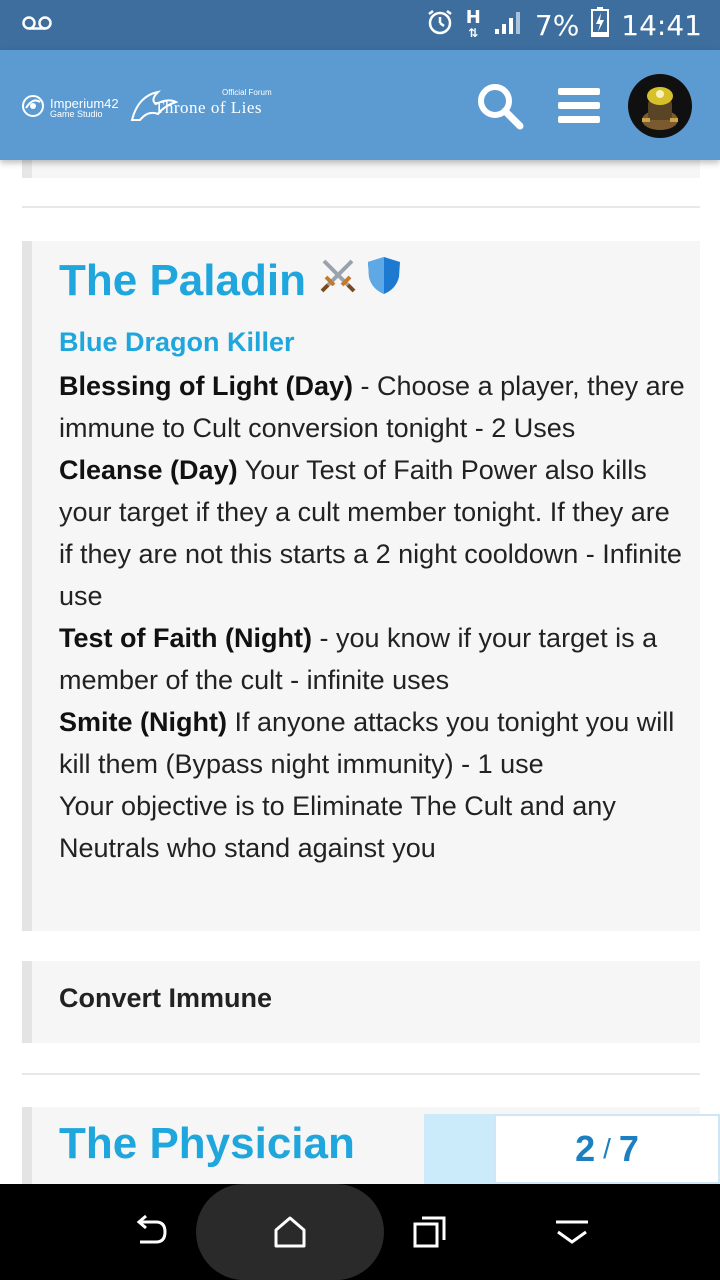  What do you see at coordinates (185, 638) in the screenshot?
I see `ability-name: Test of Faith (Night)` at bounding box center [185, 638].